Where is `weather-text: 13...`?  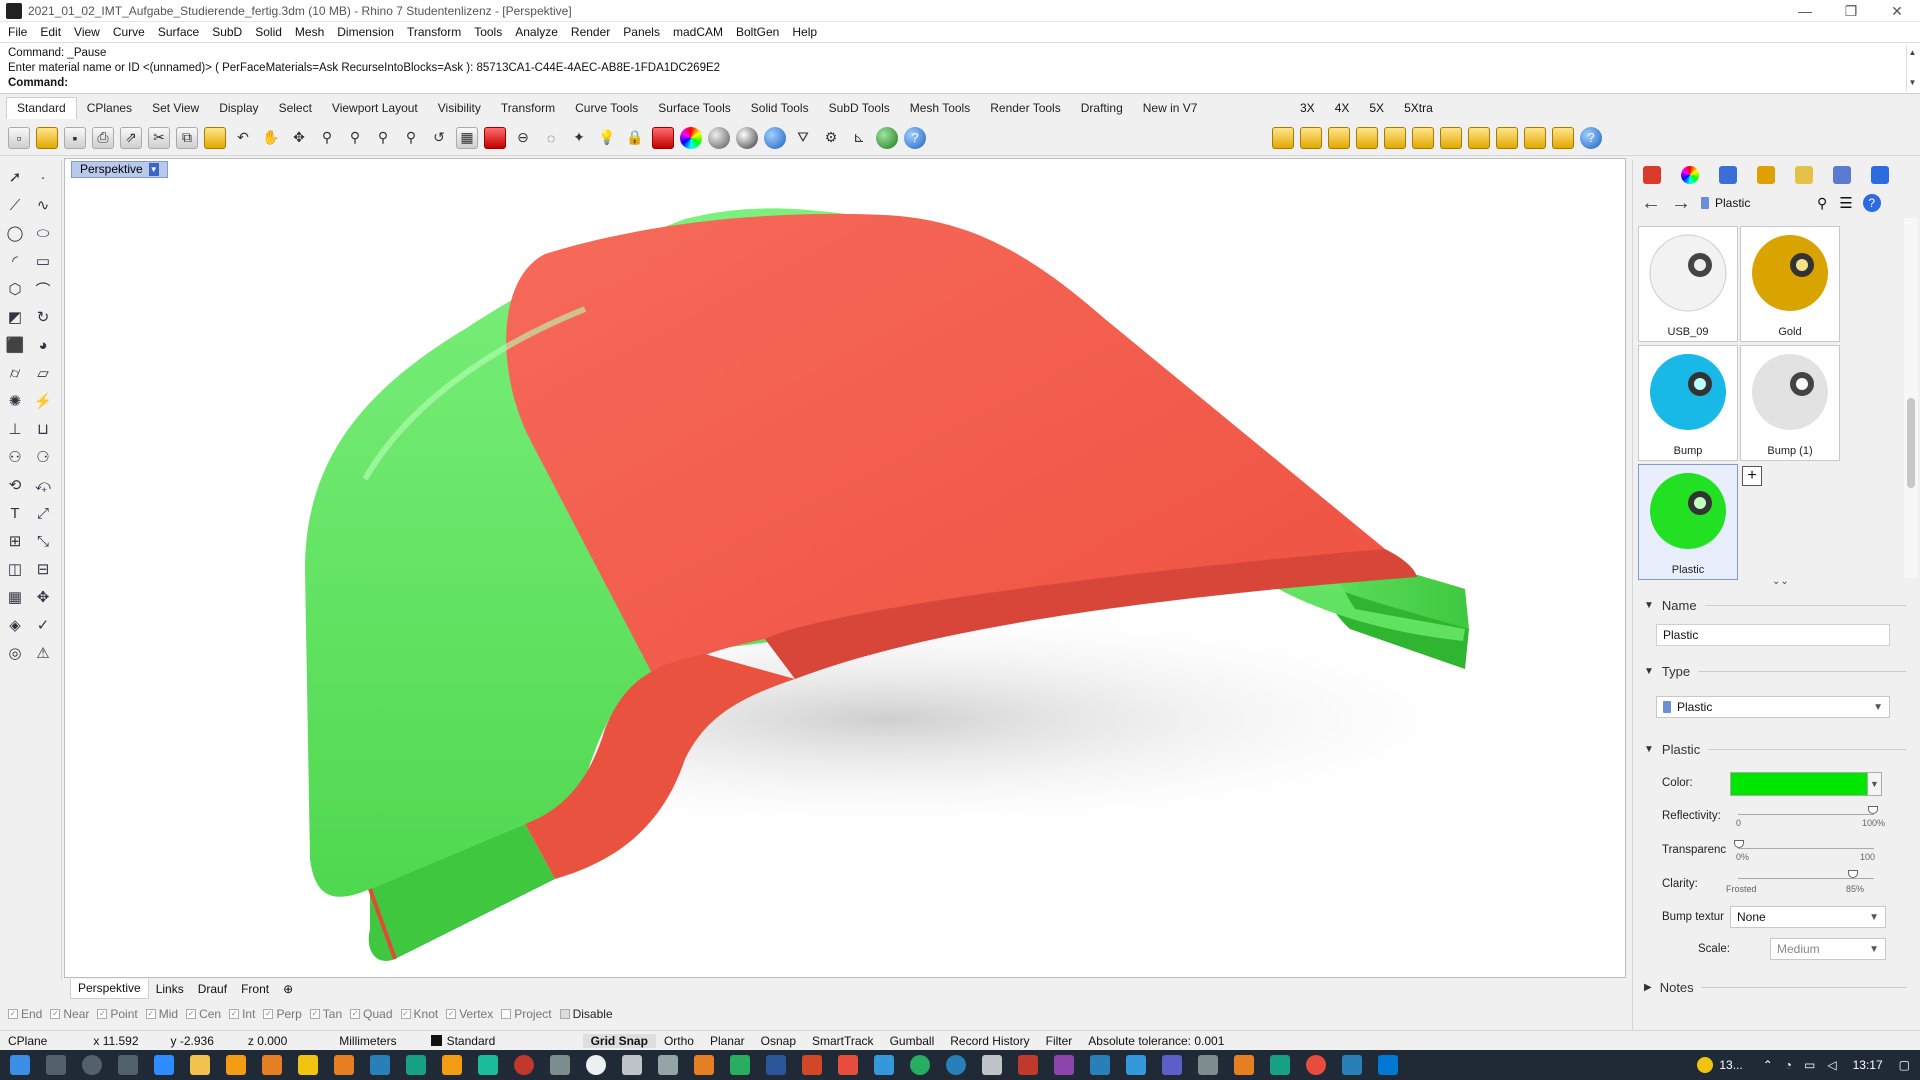
weather-text: 13... is located at coordinates (1730, 1065).